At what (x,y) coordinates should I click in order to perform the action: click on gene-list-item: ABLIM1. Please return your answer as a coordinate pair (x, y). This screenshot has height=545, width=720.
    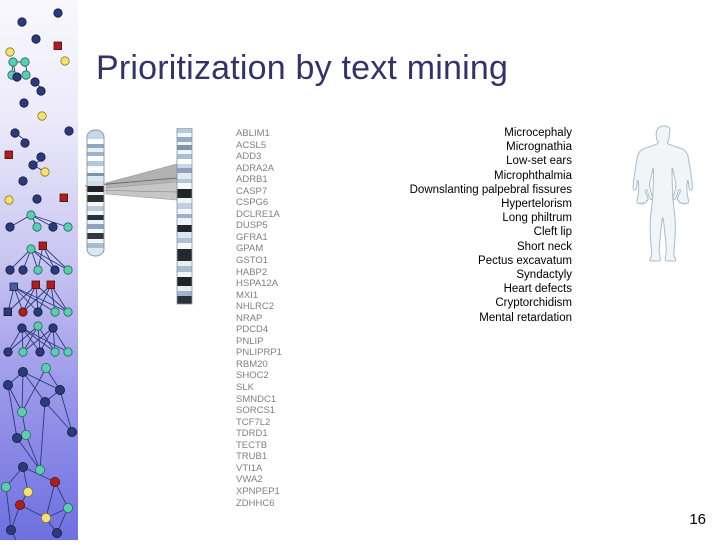
    Looking at the image, I should click on (253, 133).